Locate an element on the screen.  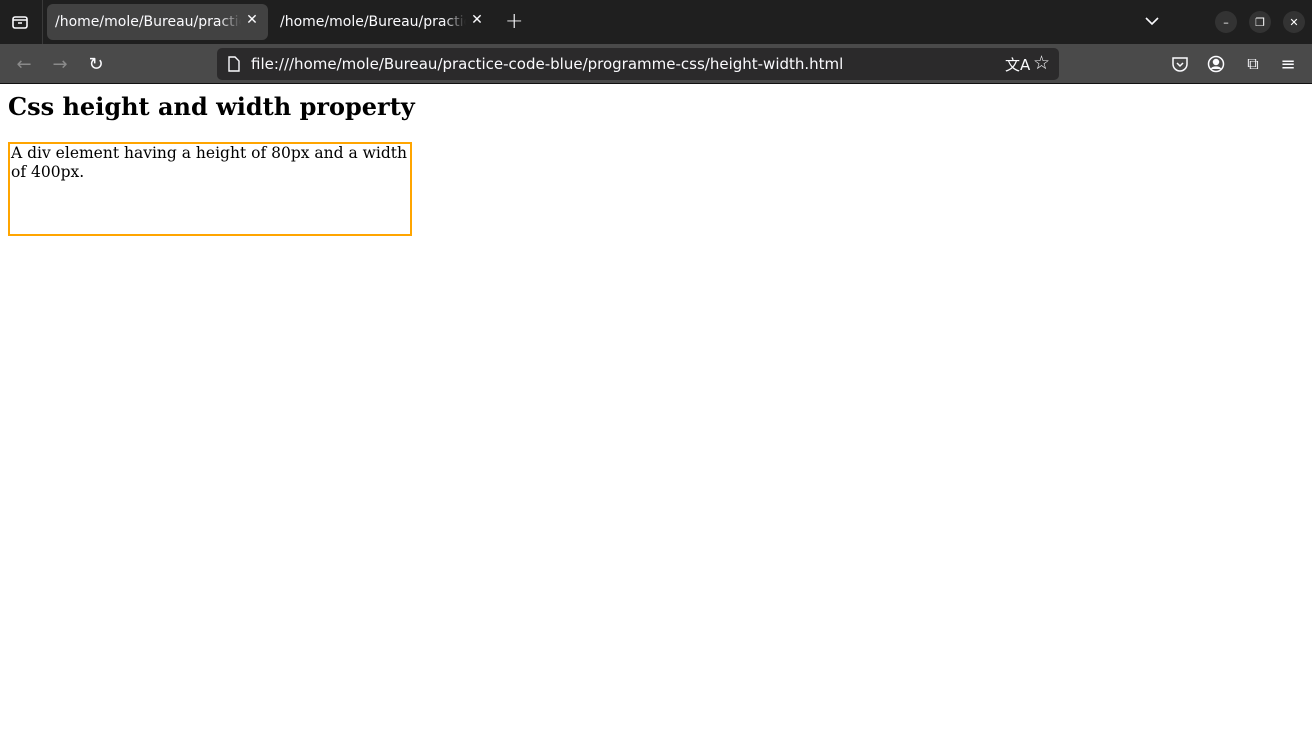
account-icon is located at coordinates (1216, 64).